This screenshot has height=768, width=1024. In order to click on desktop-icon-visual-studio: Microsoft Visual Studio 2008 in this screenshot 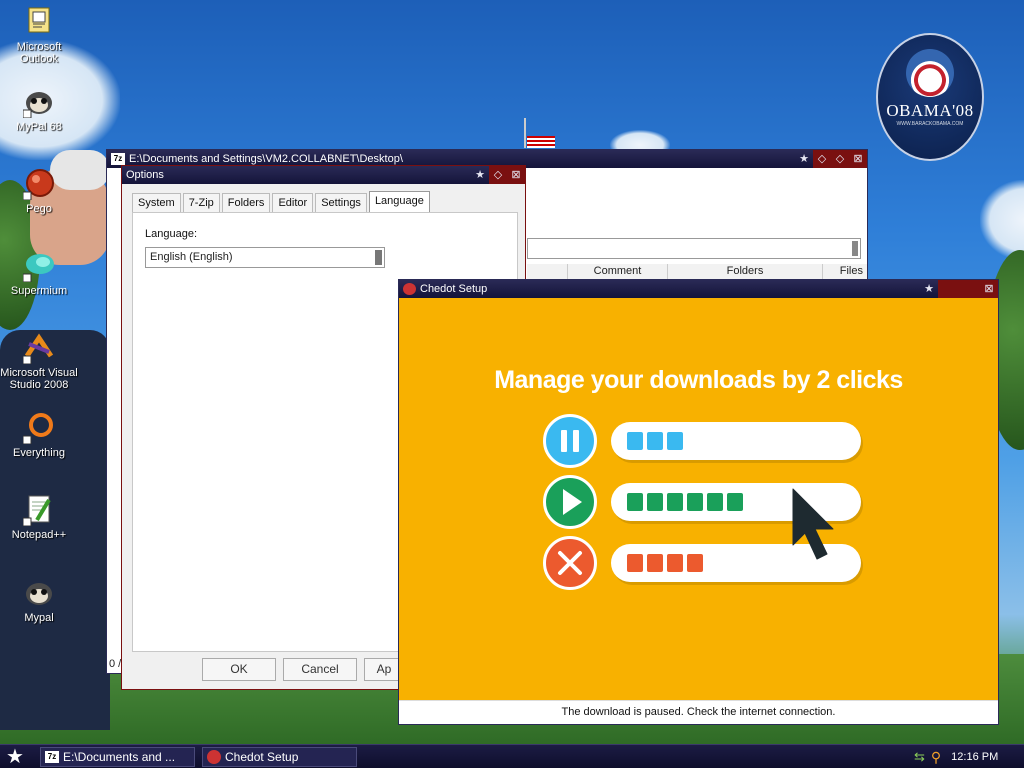, I will do `click(39, 361)`.